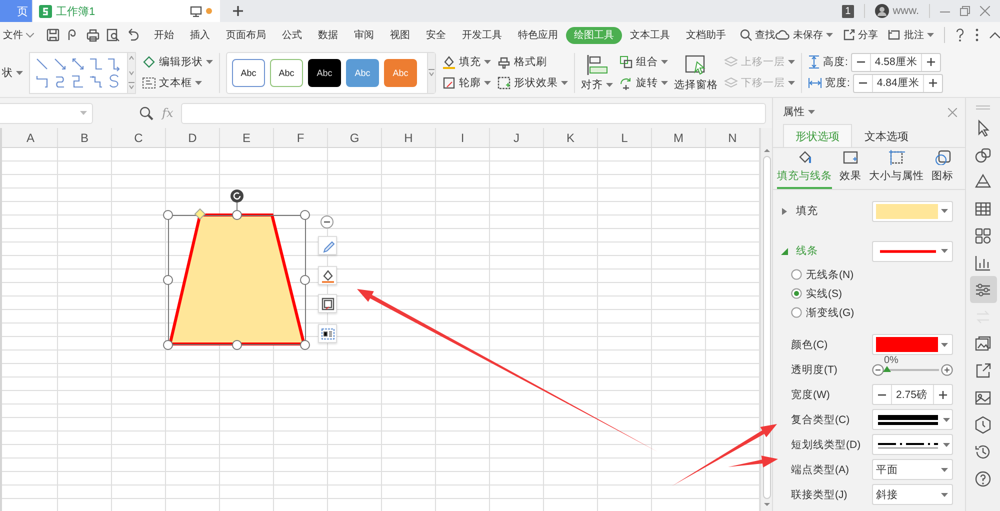 This screenshot has height=511, width=1000. Describe the element at coordinates (794, 112) in the screenshot. I see `panel-title: 属性` at that location.